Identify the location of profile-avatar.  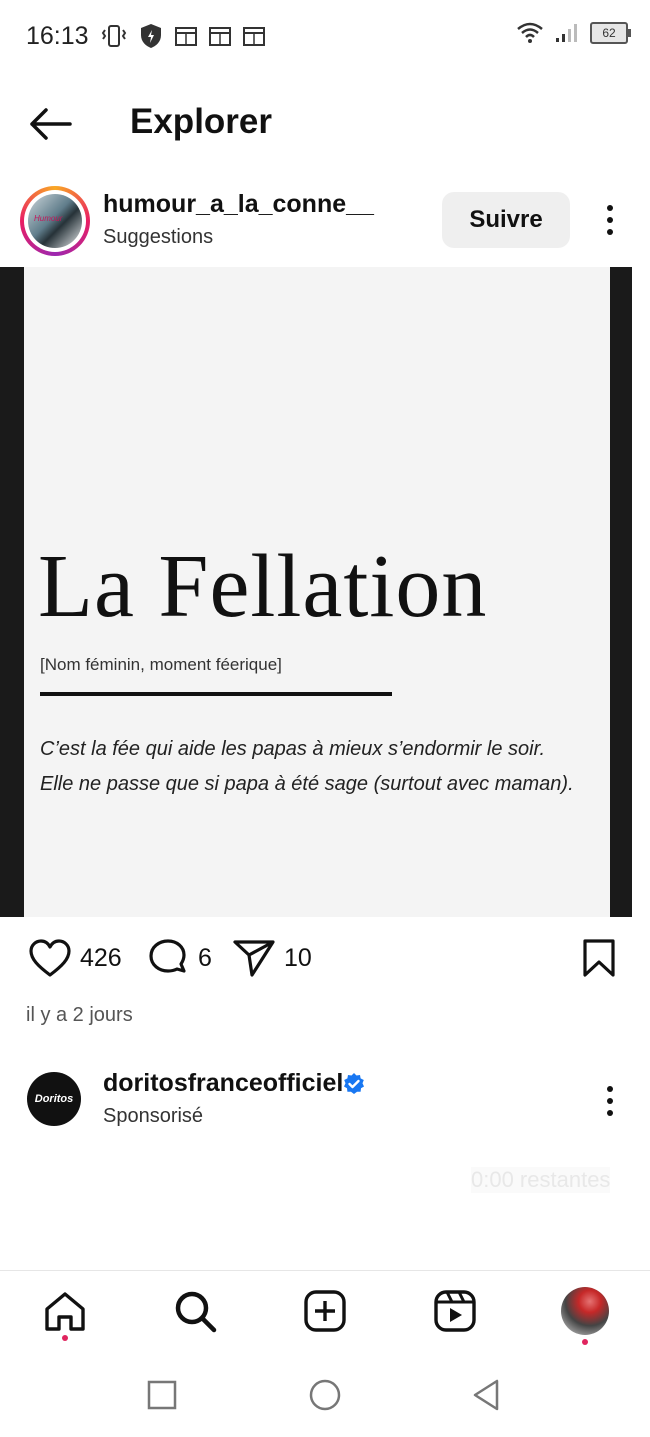
(585, 1311).